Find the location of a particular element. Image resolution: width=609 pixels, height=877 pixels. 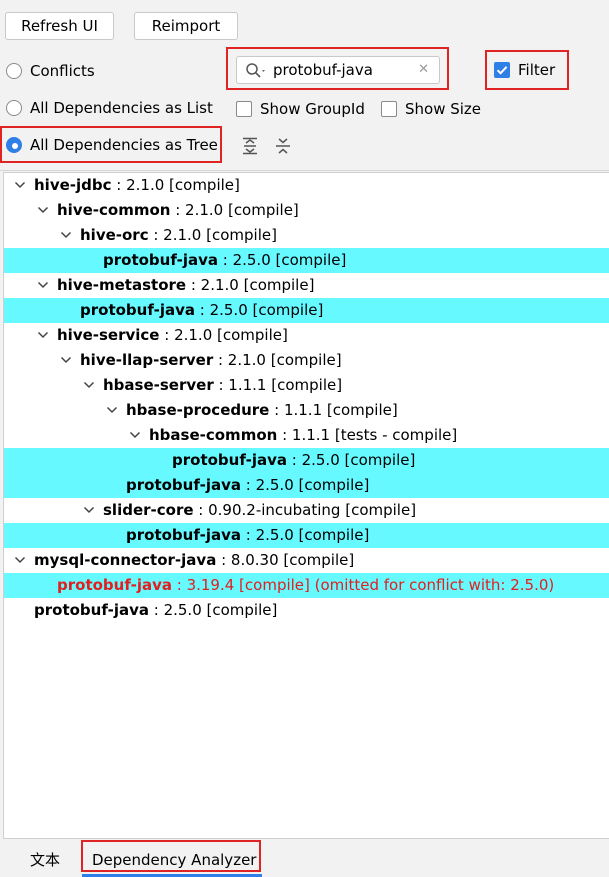

artifact-name: hbase-procedure is located at coordinates (198, 410).